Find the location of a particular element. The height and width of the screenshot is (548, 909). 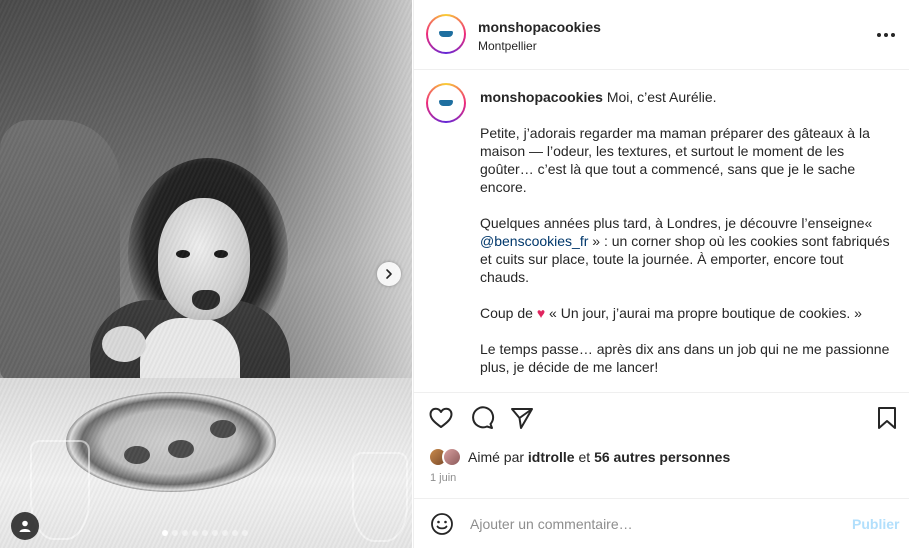

post-actions is located at coordinates (661, 418).